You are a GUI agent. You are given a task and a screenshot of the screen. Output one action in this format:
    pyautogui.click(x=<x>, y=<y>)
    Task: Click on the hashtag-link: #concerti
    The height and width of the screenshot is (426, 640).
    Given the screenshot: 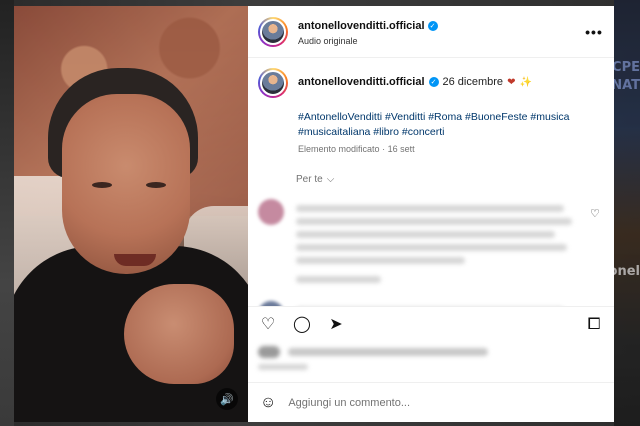 What is the action you would take?
    pyautogui.click(x=423, y=132)
    